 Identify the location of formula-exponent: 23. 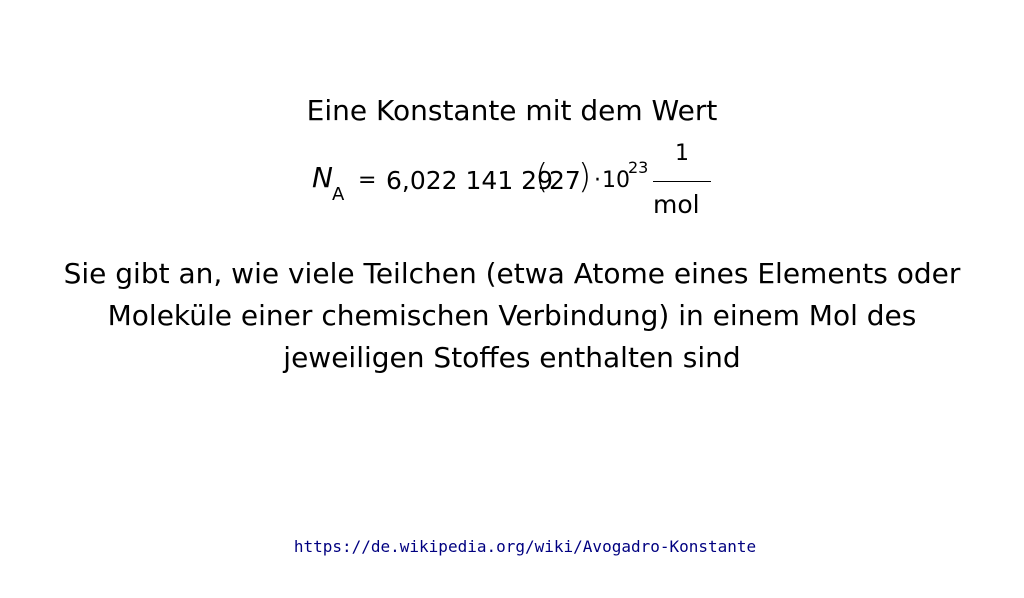
(638, 167).